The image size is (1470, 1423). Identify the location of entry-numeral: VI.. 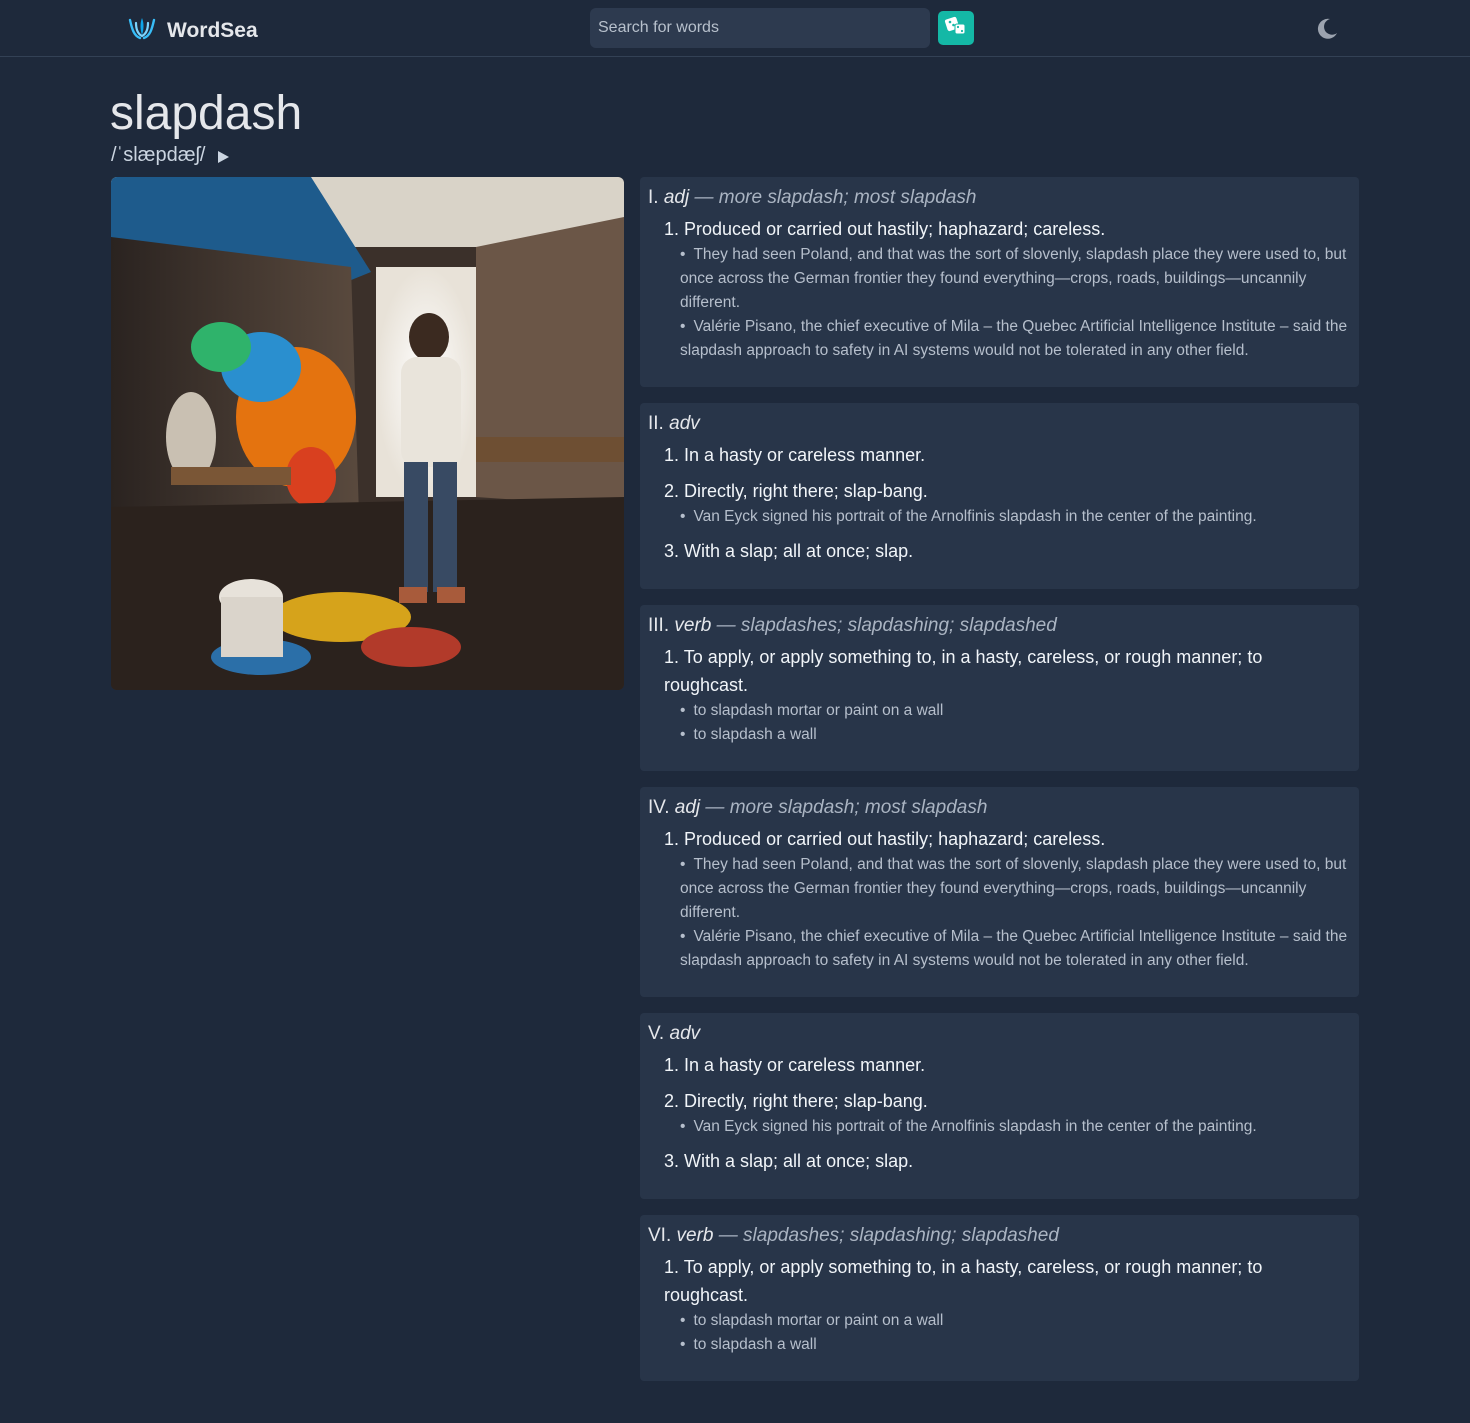
(660, 1235).